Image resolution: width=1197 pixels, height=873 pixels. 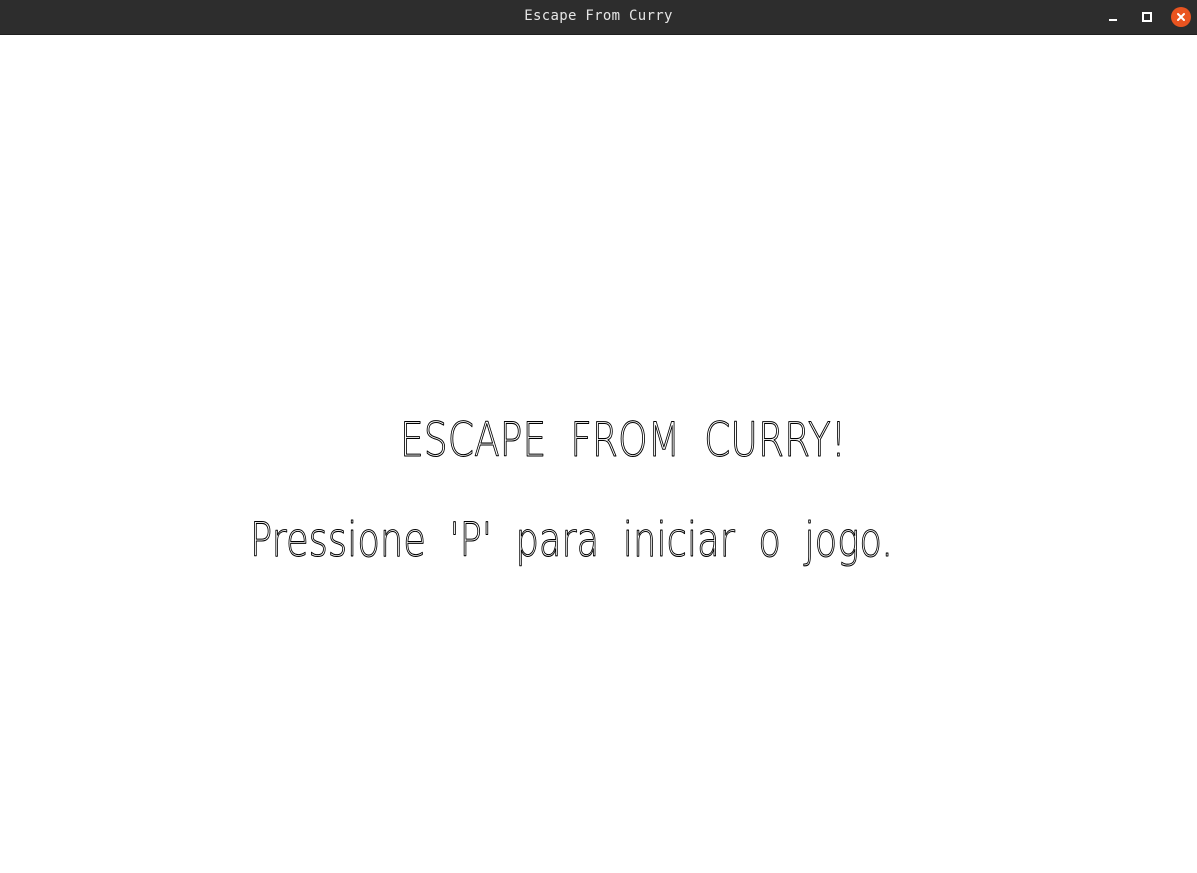 I want to click on close-icon, so click(x=1181, y=17).